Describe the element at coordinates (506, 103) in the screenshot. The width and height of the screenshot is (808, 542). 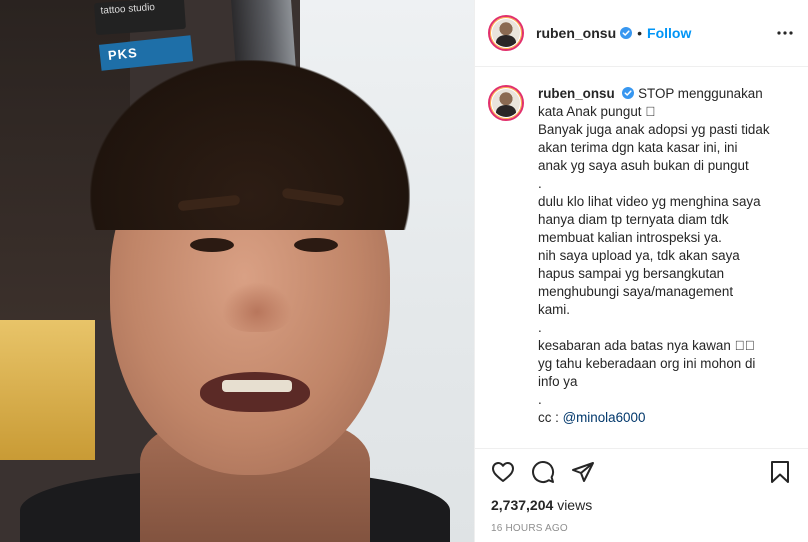
I see `caption-avatar` at that location.